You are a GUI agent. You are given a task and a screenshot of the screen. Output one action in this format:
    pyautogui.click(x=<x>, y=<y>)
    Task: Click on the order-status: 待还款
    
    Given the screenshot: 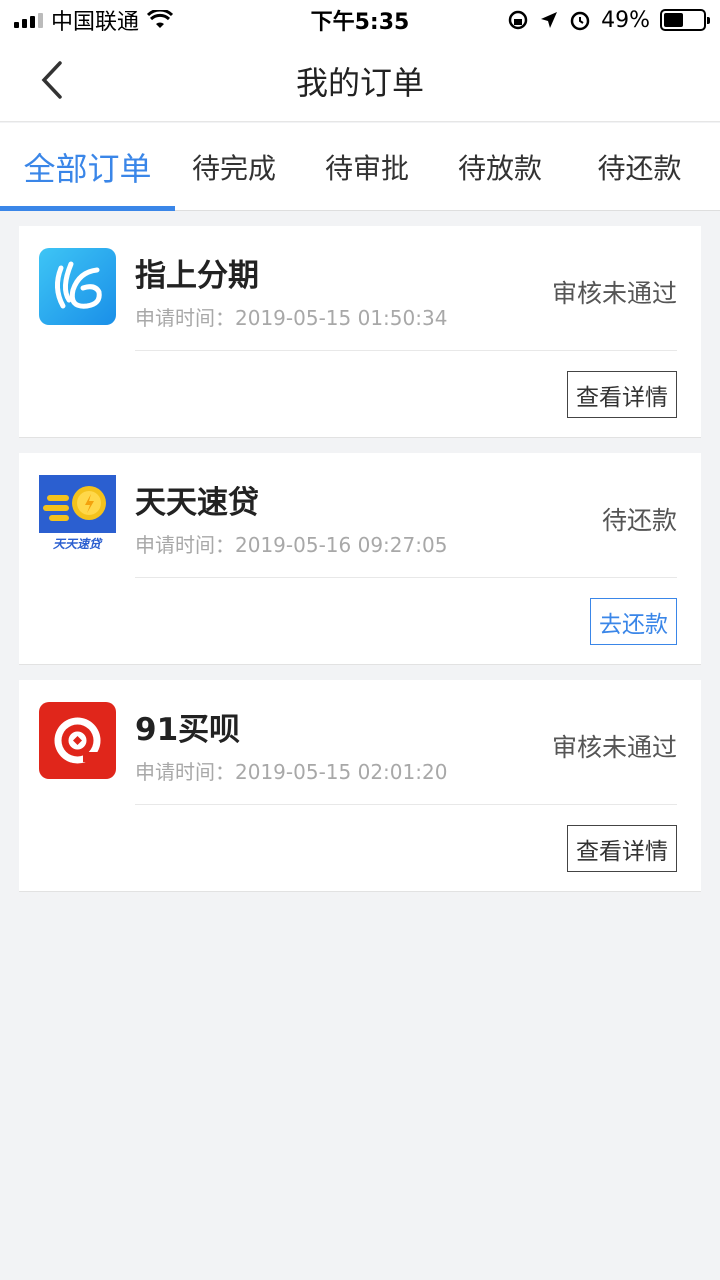 What is the action you would take?
    pyautogui.click(x=639, y=520)
    